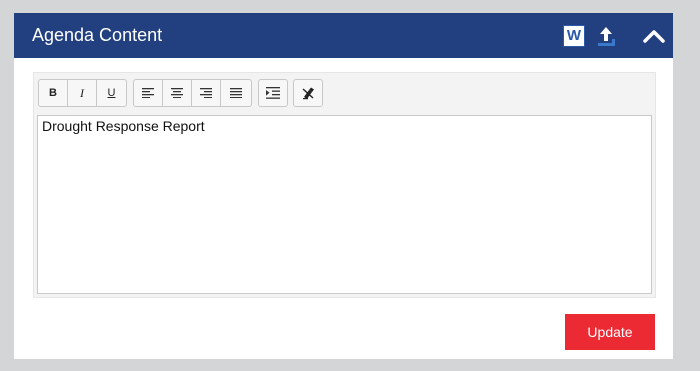 The width and height of the screenshot is (700, 371). I want to click on bold-button: B, so click(53, 93).